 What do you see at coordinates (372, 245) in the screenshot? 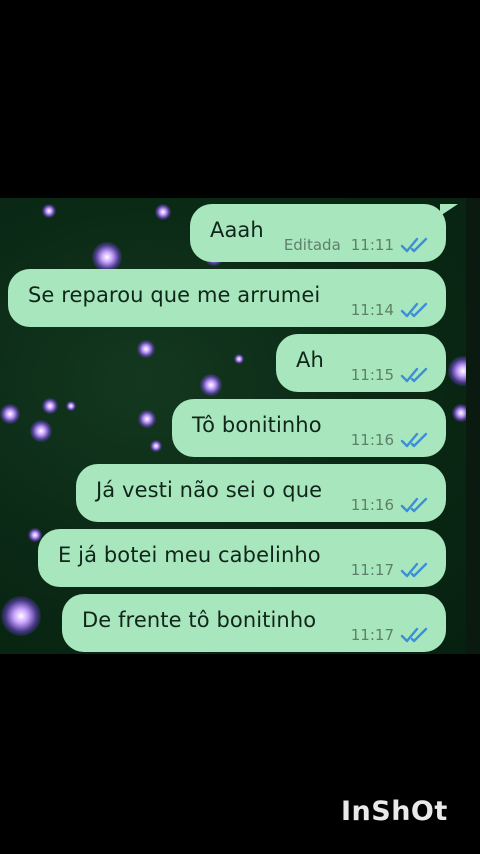
I see `message-time: 11:11` at bounding box center [372, 245].